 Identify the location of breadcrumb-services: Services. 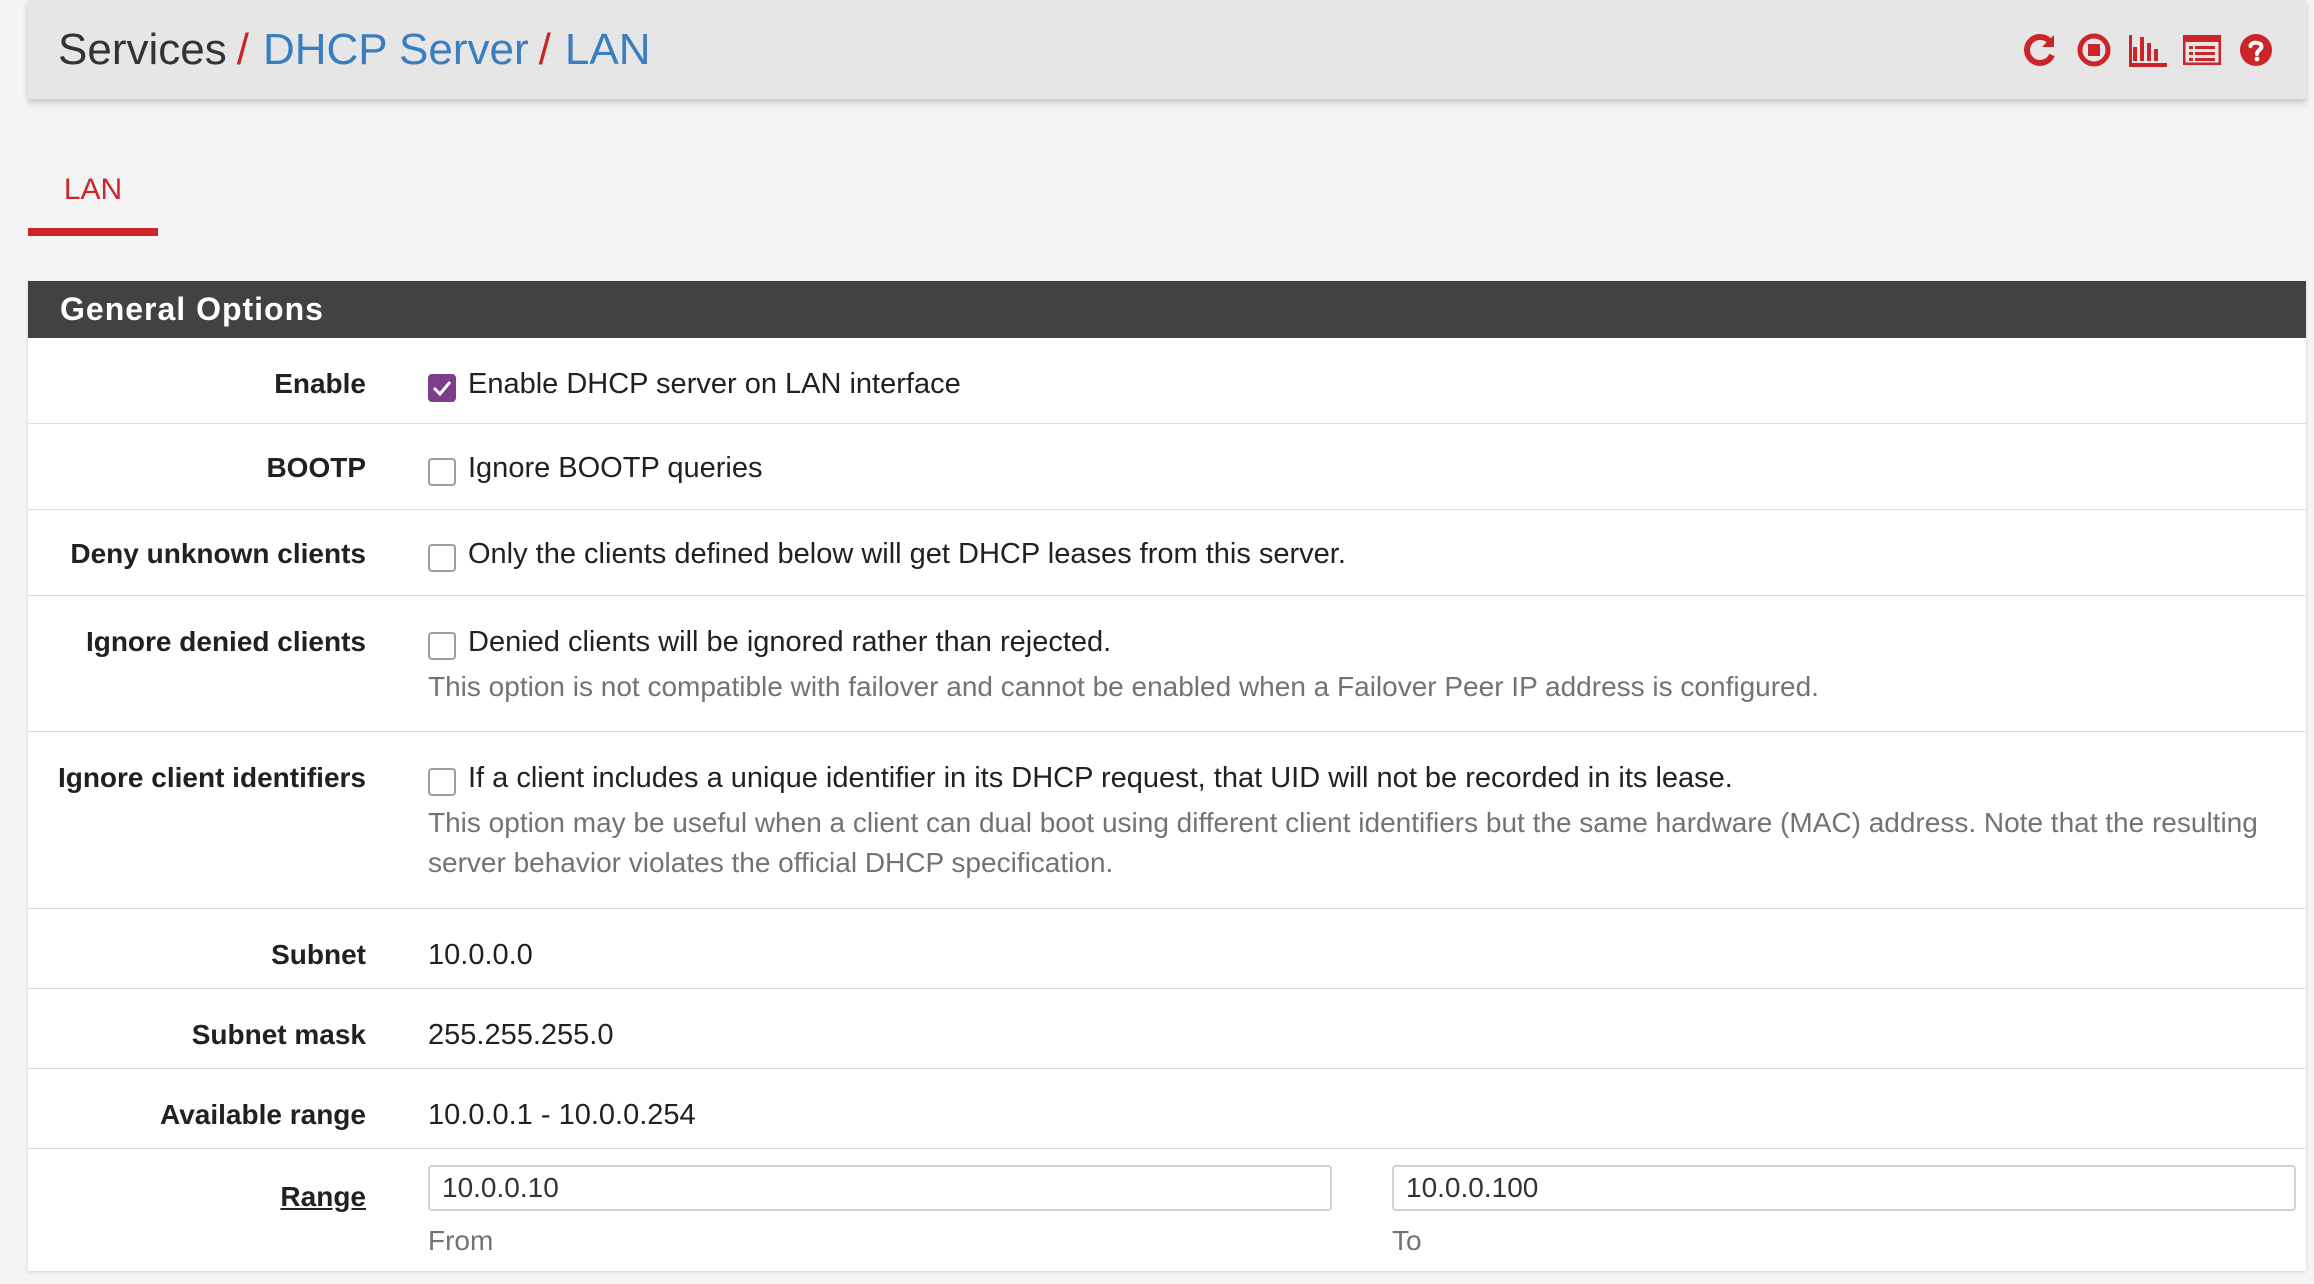
(142, 49).